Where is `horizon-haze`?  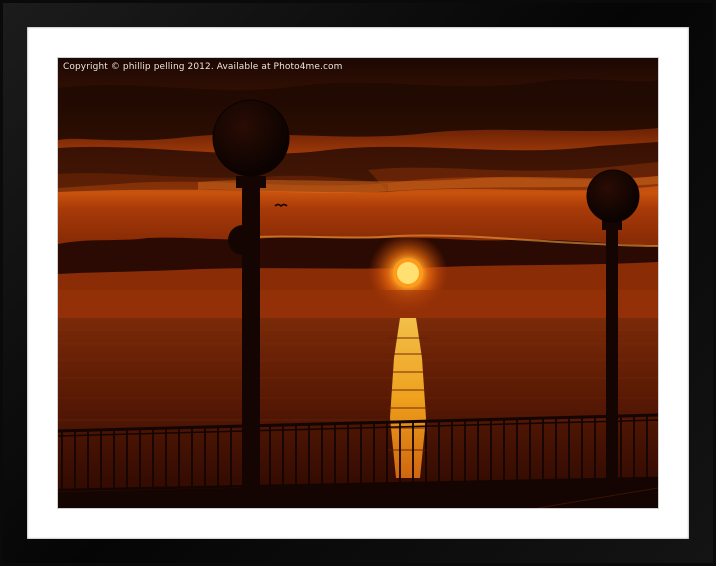 horizon-haze is located at coordinates (358, 304).